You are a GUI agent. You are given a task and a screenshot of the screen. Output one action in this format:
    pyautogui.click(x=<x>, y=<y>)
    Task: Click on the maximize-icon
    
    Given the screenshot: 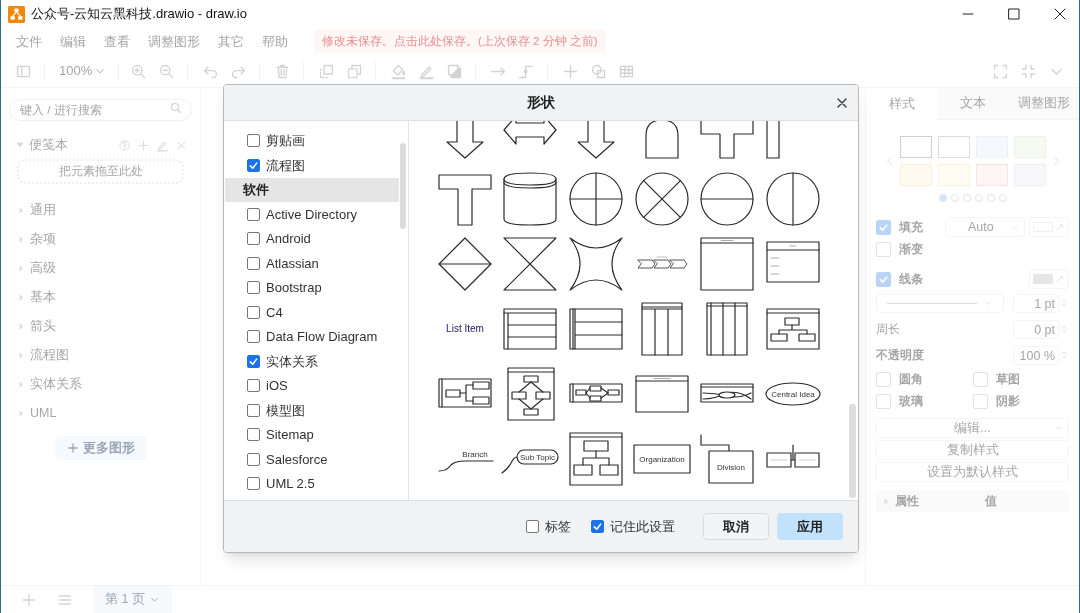 What is the action you would take?
    pyautogui.click(x=1014, y=14)
    